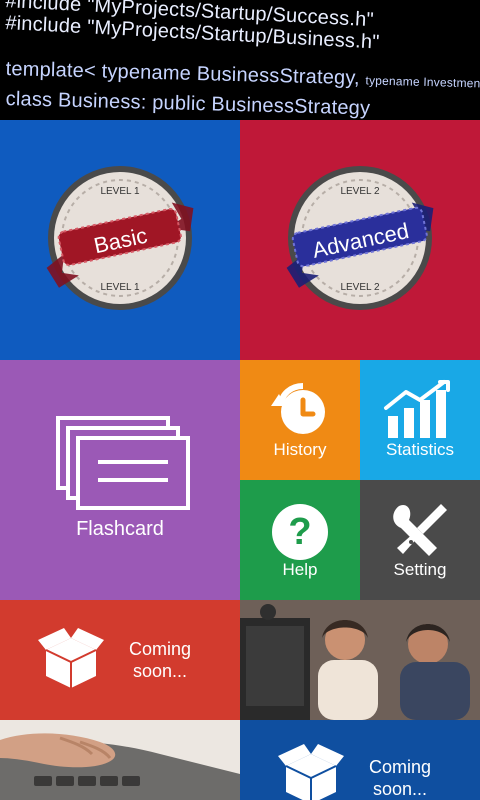  What do you see at coordinates (123, 463) in the screenshot?
I see `flashcards-icon` at bounding box center [123, 463].